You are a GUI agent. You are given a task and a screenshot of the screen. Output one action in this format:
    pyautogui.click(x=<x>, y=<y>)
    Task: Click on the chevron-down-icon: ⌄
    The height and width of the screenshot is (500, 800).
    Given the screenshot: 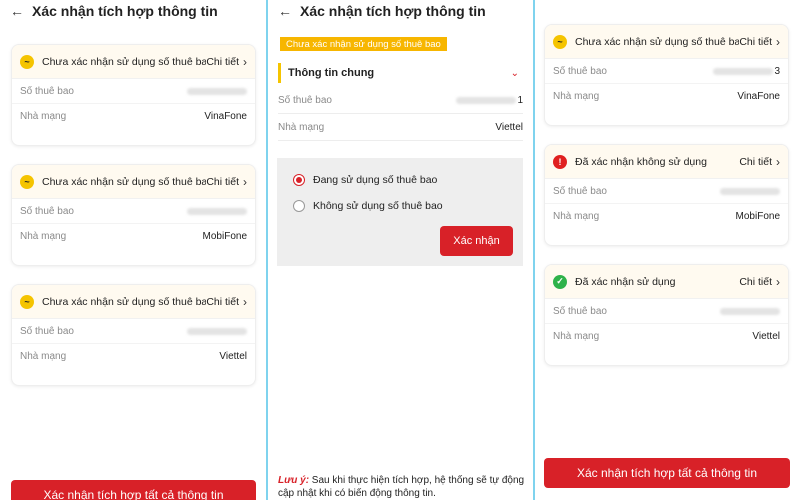 What is the action you would take?
    pyautogui.click(x=515, y=73)
    